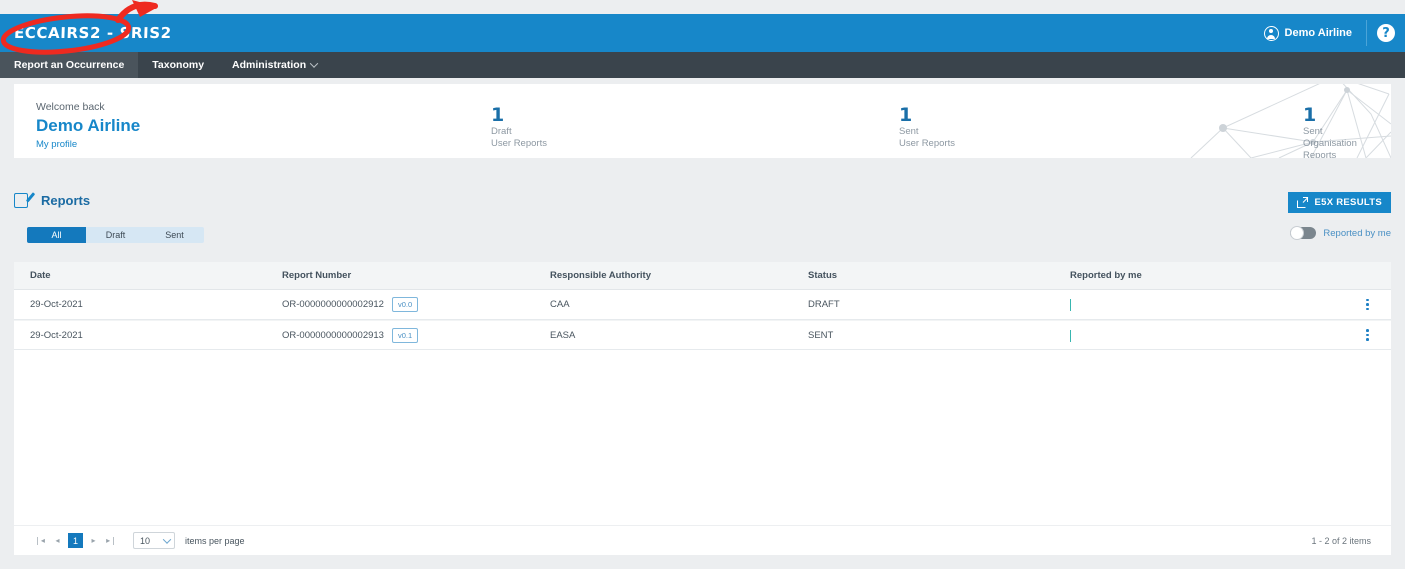 This screenshot has height=569, width=1405. I want to click on toggle-knob, so click(1297, 233).